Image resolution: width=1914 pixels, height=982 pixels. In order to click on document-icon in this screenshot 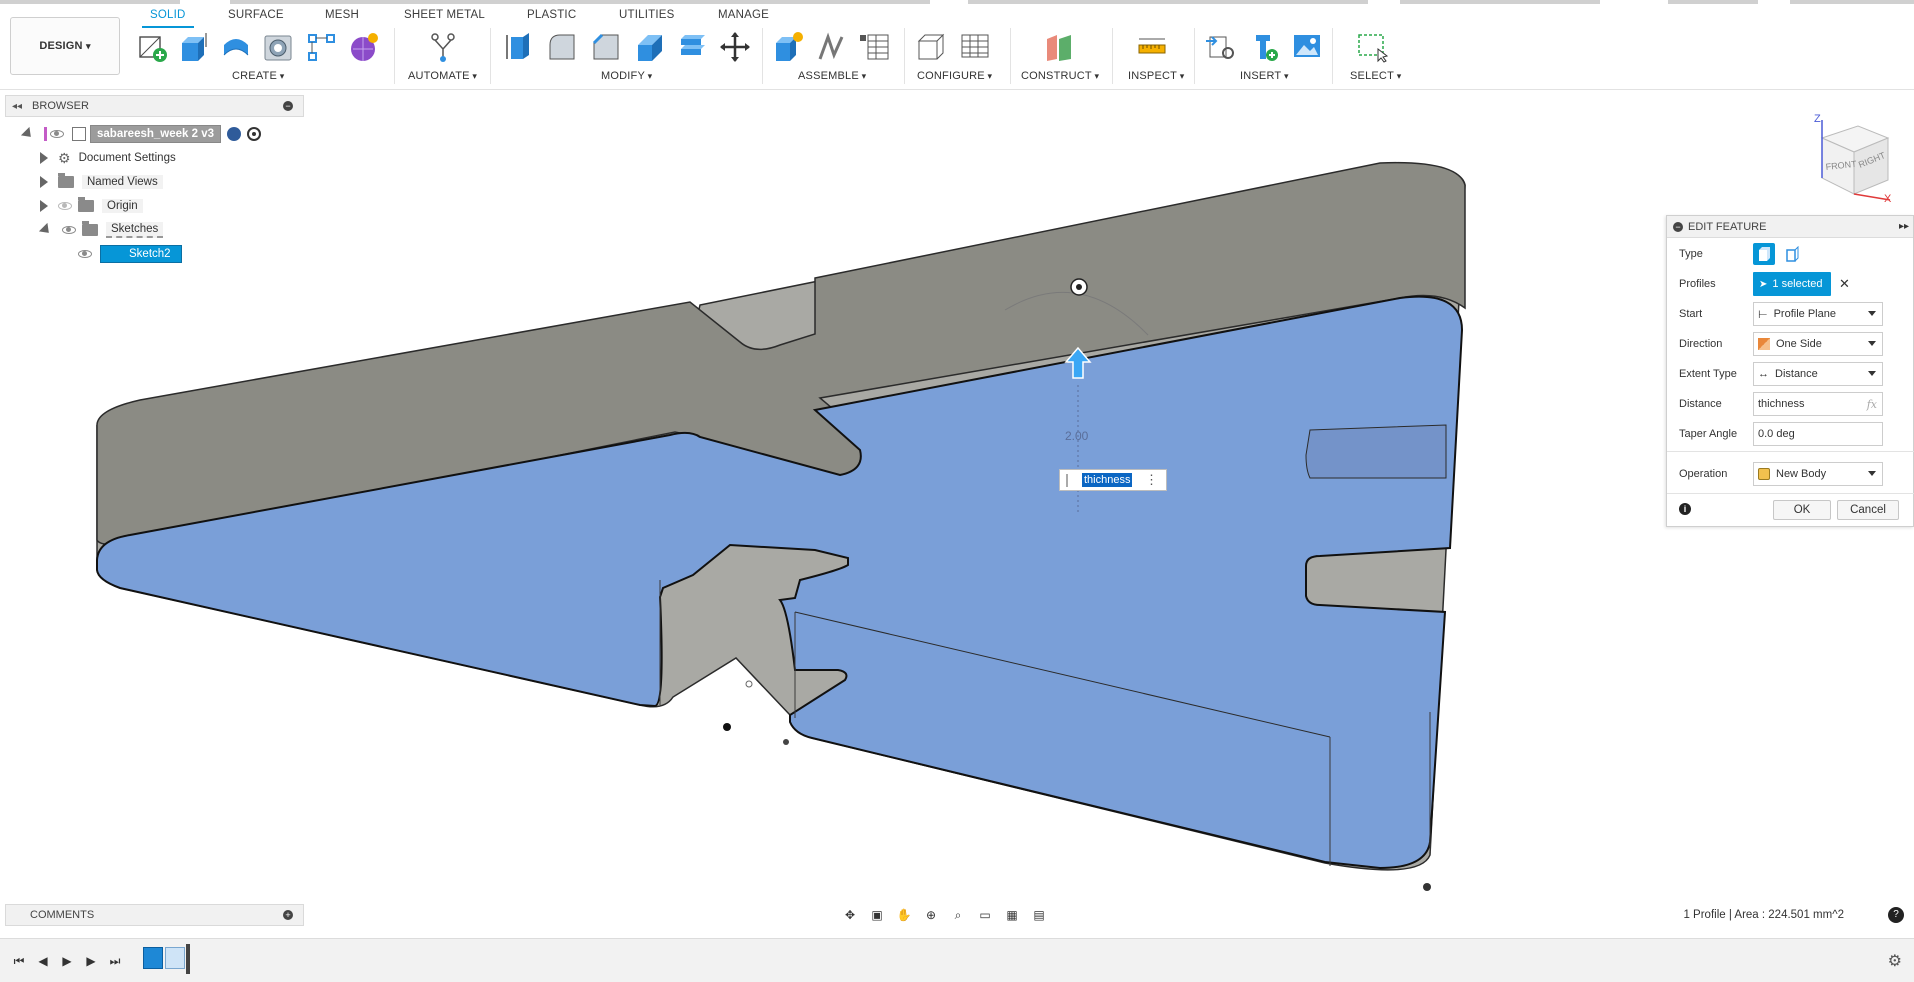, I will do `click(79, 134)`.